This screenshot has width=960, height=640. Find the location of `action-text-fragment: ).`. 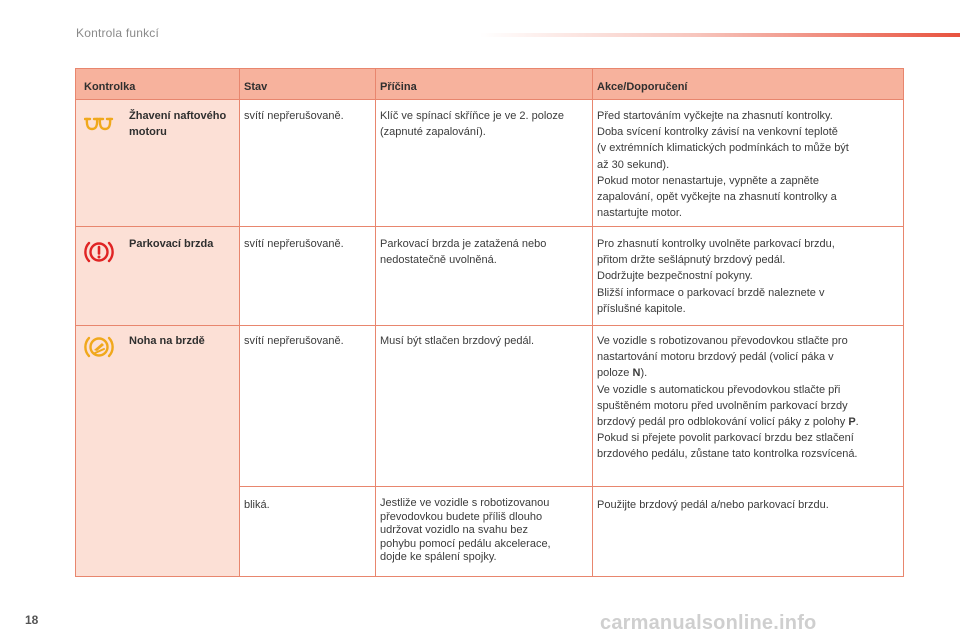

action-text-fragment: ). is located at coordinates (644, 373).